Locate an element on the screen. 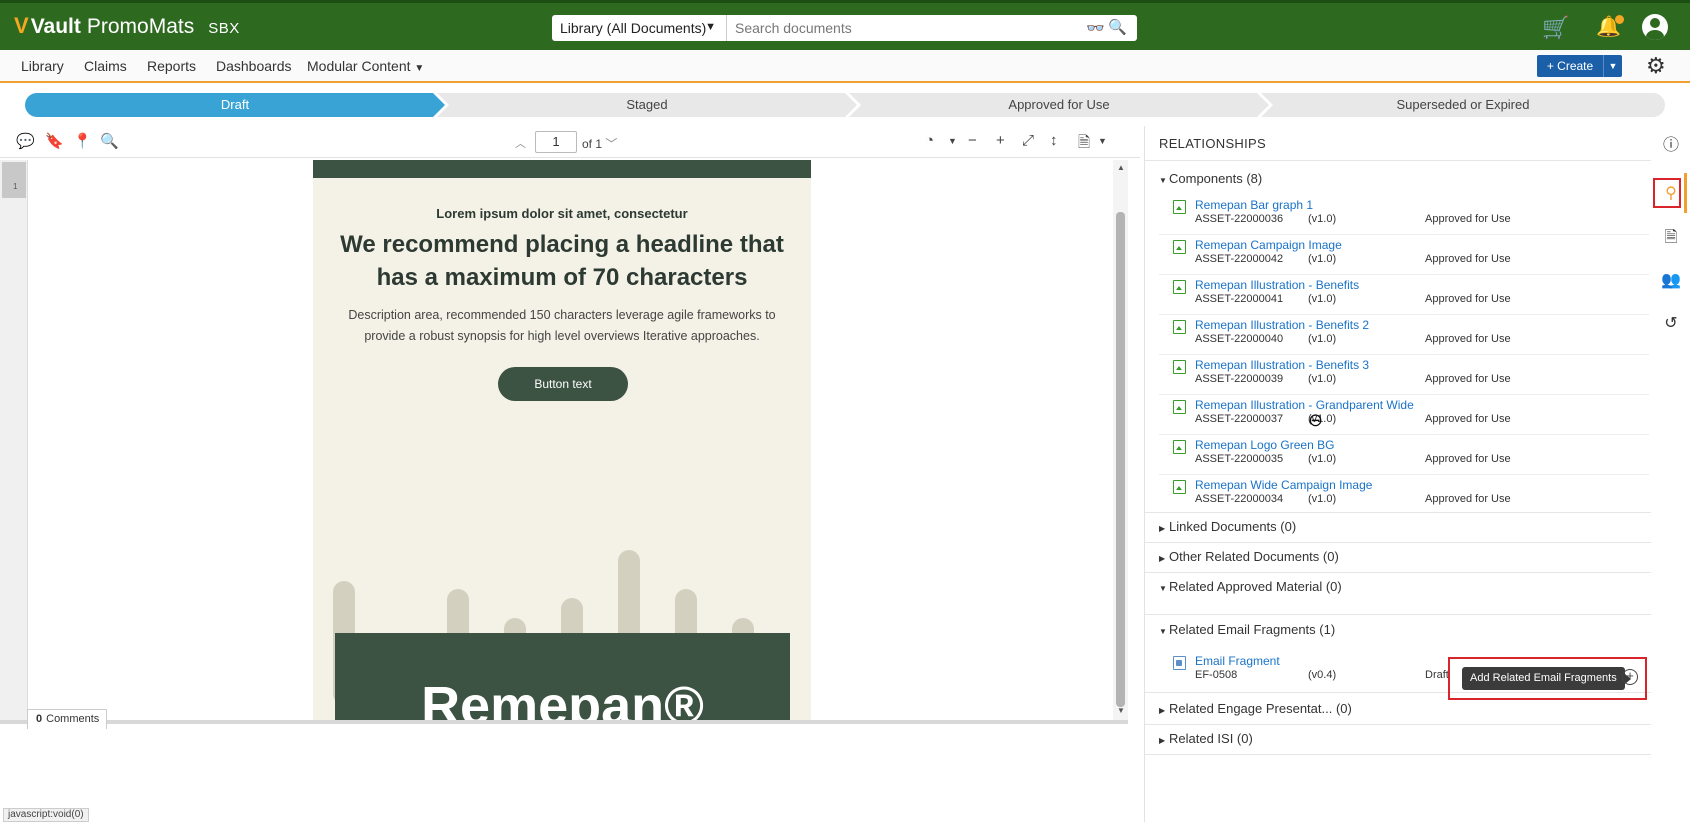 The width and height of the screenshot is (1690, 822). active-rail-indicator is located at coordinates (1685, 193).